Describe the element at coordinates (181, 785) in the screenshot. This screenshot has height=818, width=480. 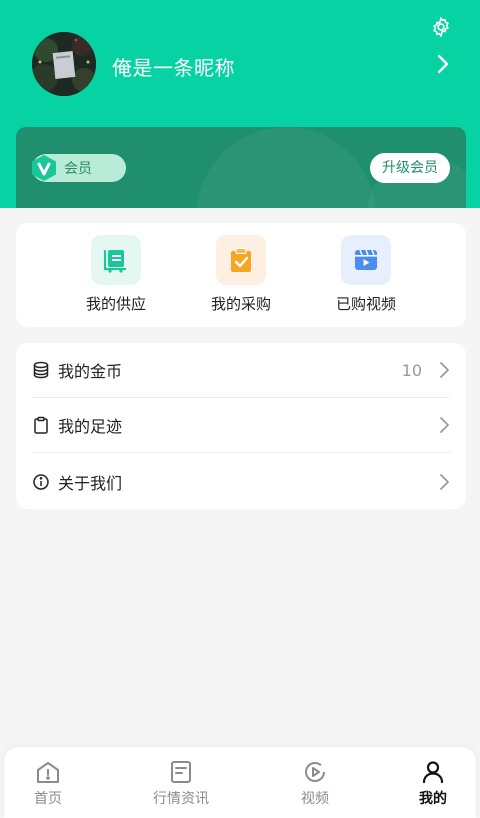
I see `tab-market-news: 行情资讯` at that location.